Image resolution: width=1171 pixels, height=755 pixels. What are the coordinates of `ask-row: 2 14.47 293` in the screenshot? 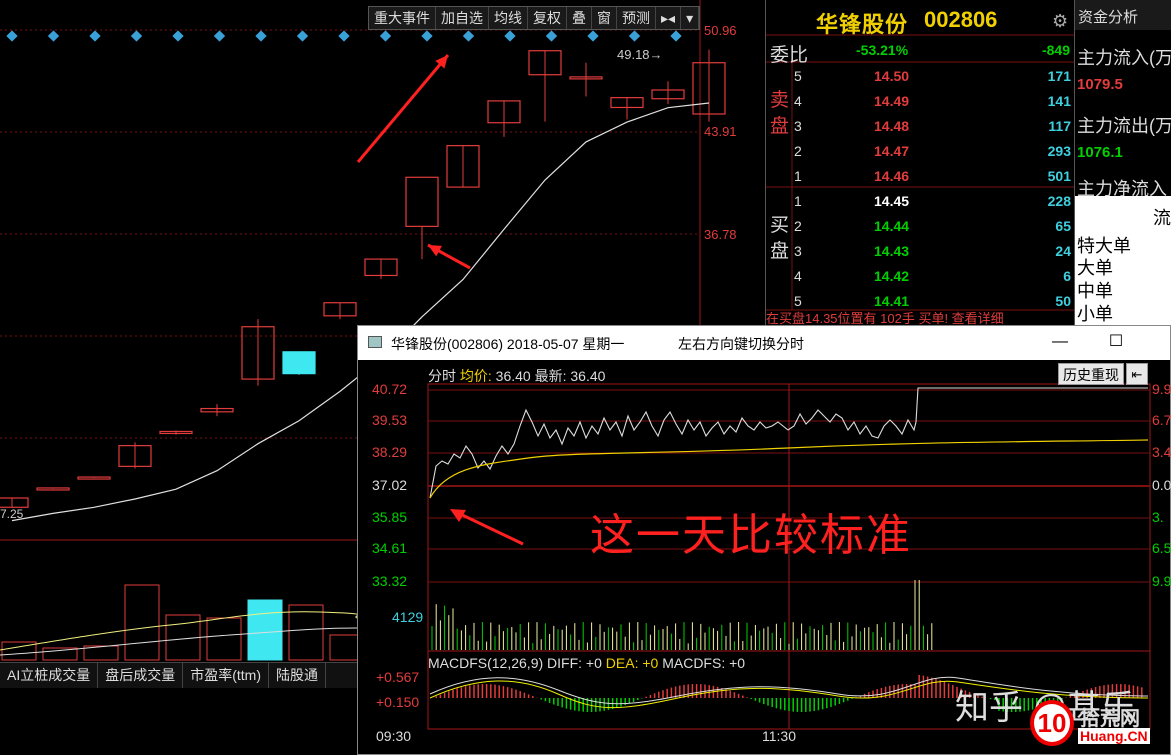 It's located at (920, 151).